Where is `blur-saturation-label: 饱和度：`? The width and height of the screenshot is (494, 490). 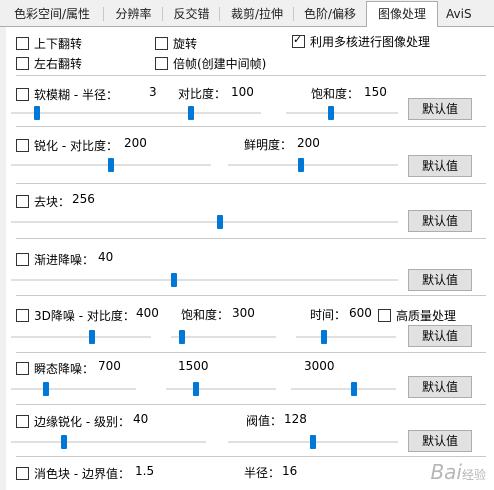 blur-saturation-label: 饱和度： is located at coordinates (335, 94).